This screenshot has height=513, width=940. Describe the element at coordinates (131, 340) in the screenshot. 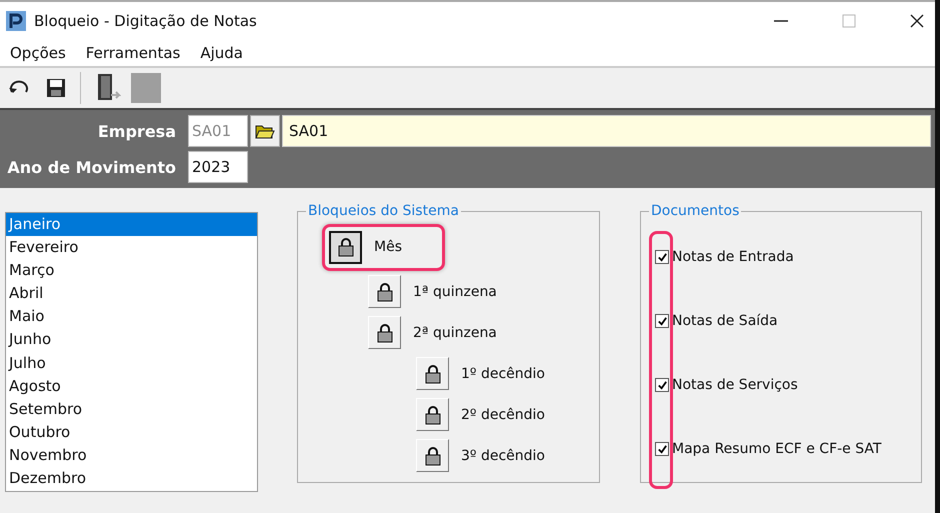

I see `month-item: Junho` at that location.